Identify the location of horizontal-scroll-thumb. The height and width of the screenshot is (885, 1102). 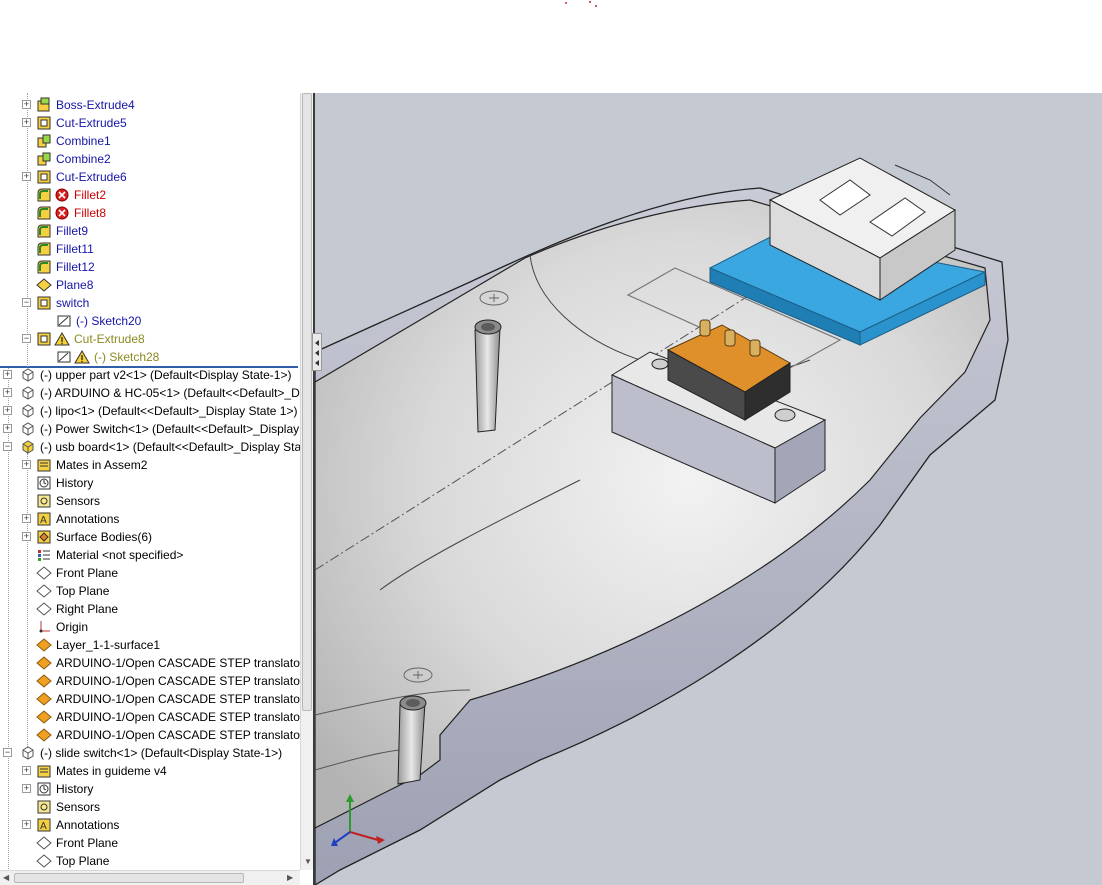
(129, 878).